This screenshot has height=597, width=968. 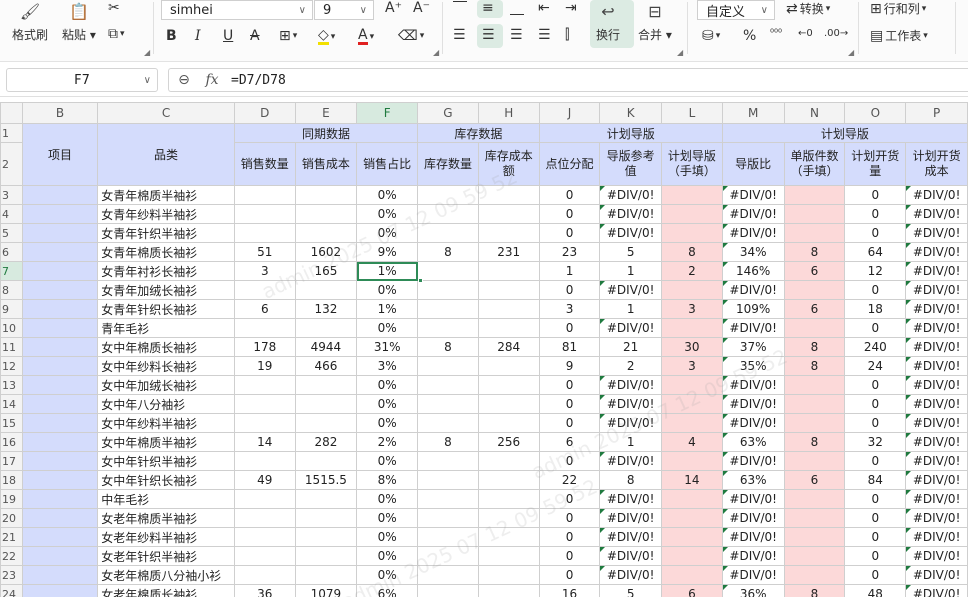 What do you see at coordinates (11, 290) in the screenshot?
I see `row-header: 8` at bounding box center [11, 290].